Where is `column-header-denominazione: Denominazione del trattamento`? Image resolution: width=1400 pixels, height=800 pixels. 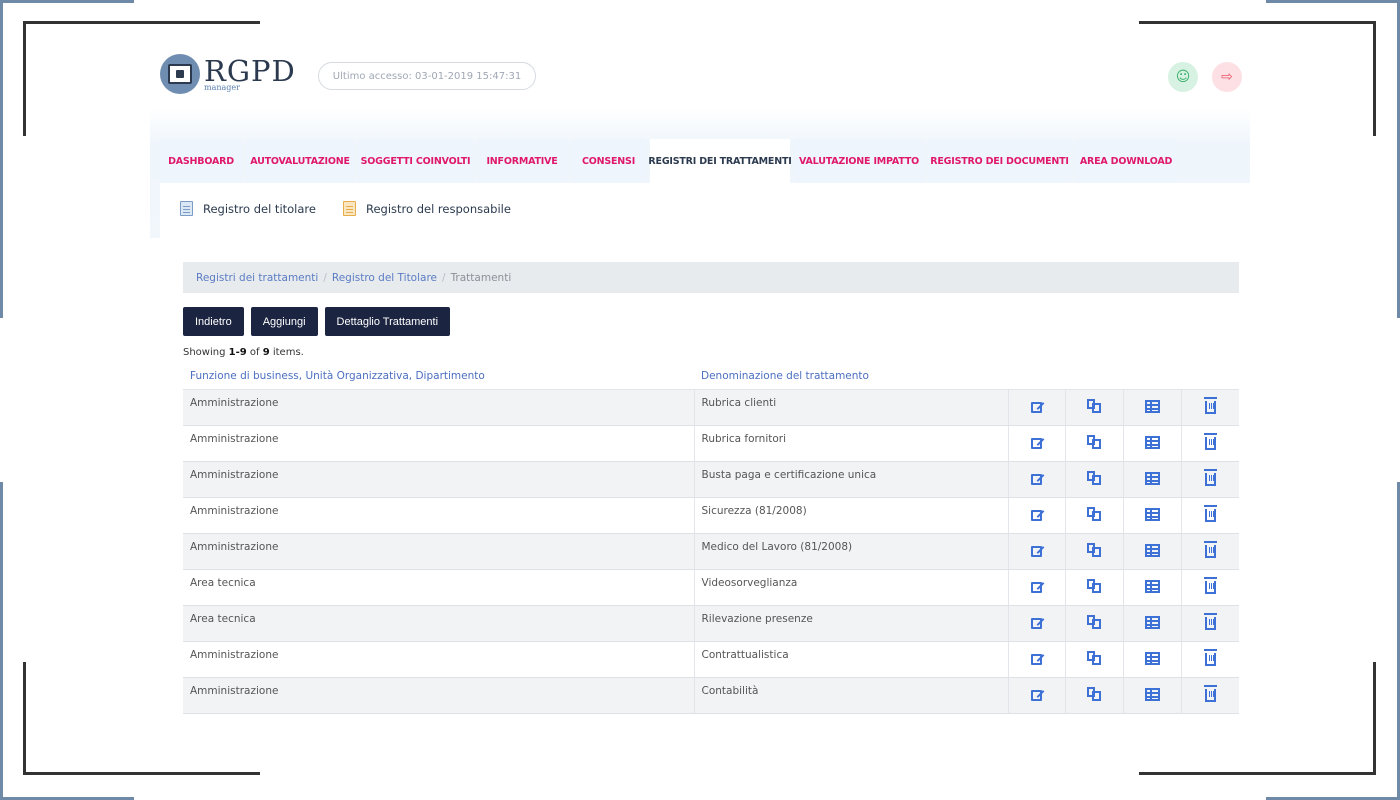 column-header-denominazione: Denominazione del trattamento is located at coordinates (851, 376).